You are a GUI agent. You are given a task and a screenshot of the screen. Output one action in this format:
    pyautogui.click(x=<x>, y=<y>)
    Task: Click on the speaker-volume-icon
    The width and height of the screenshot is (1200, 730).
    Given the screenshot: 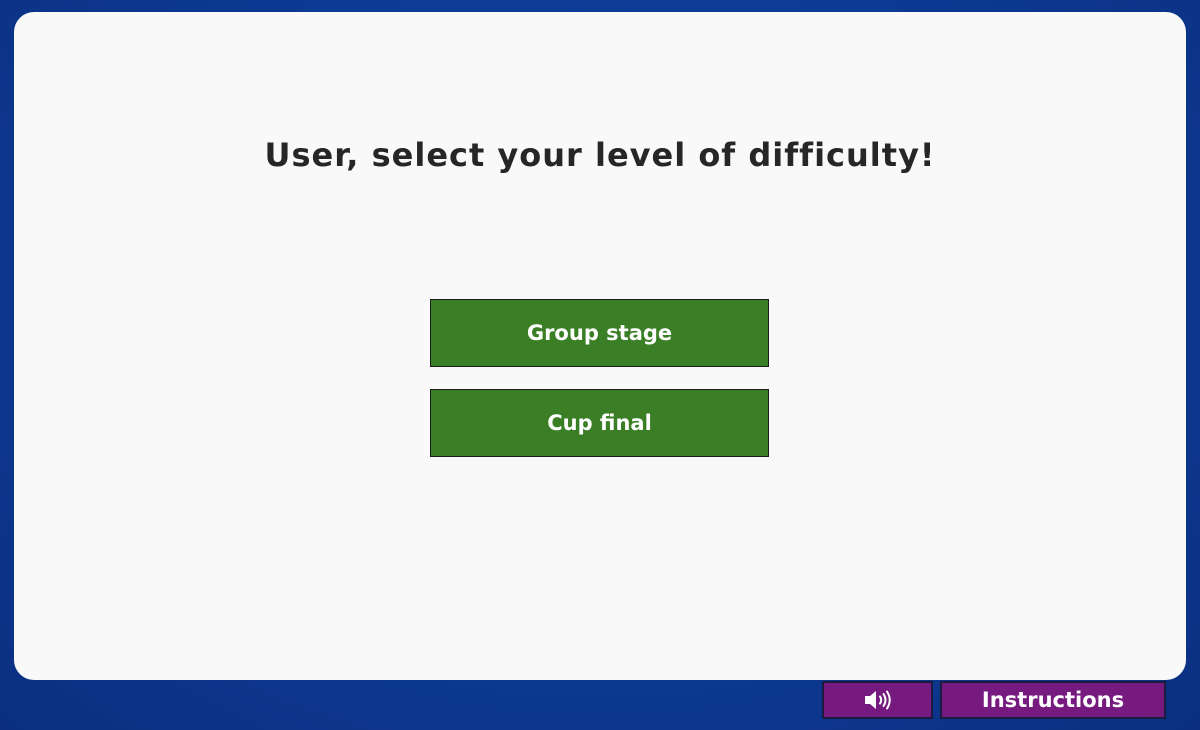 What is the action you would take?
    pyautogui.click(x=878, y=700)
    